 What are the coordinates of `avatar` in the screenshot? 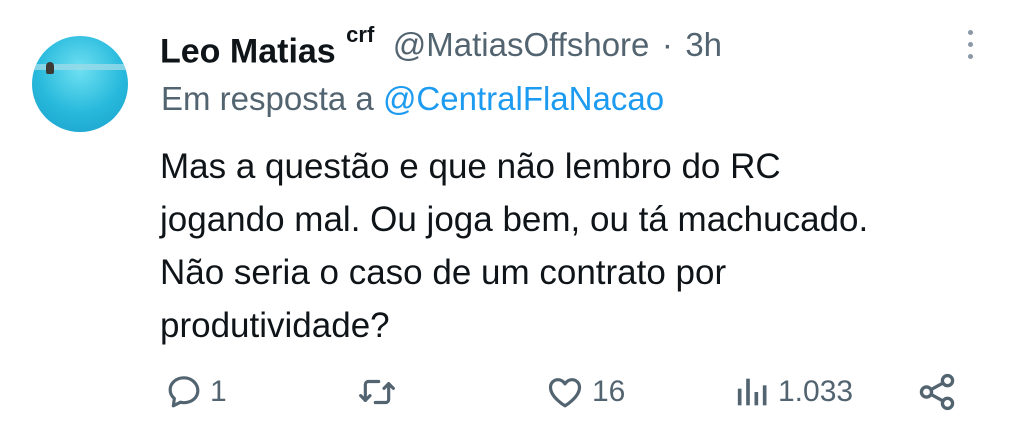 It's located at (80, 84).